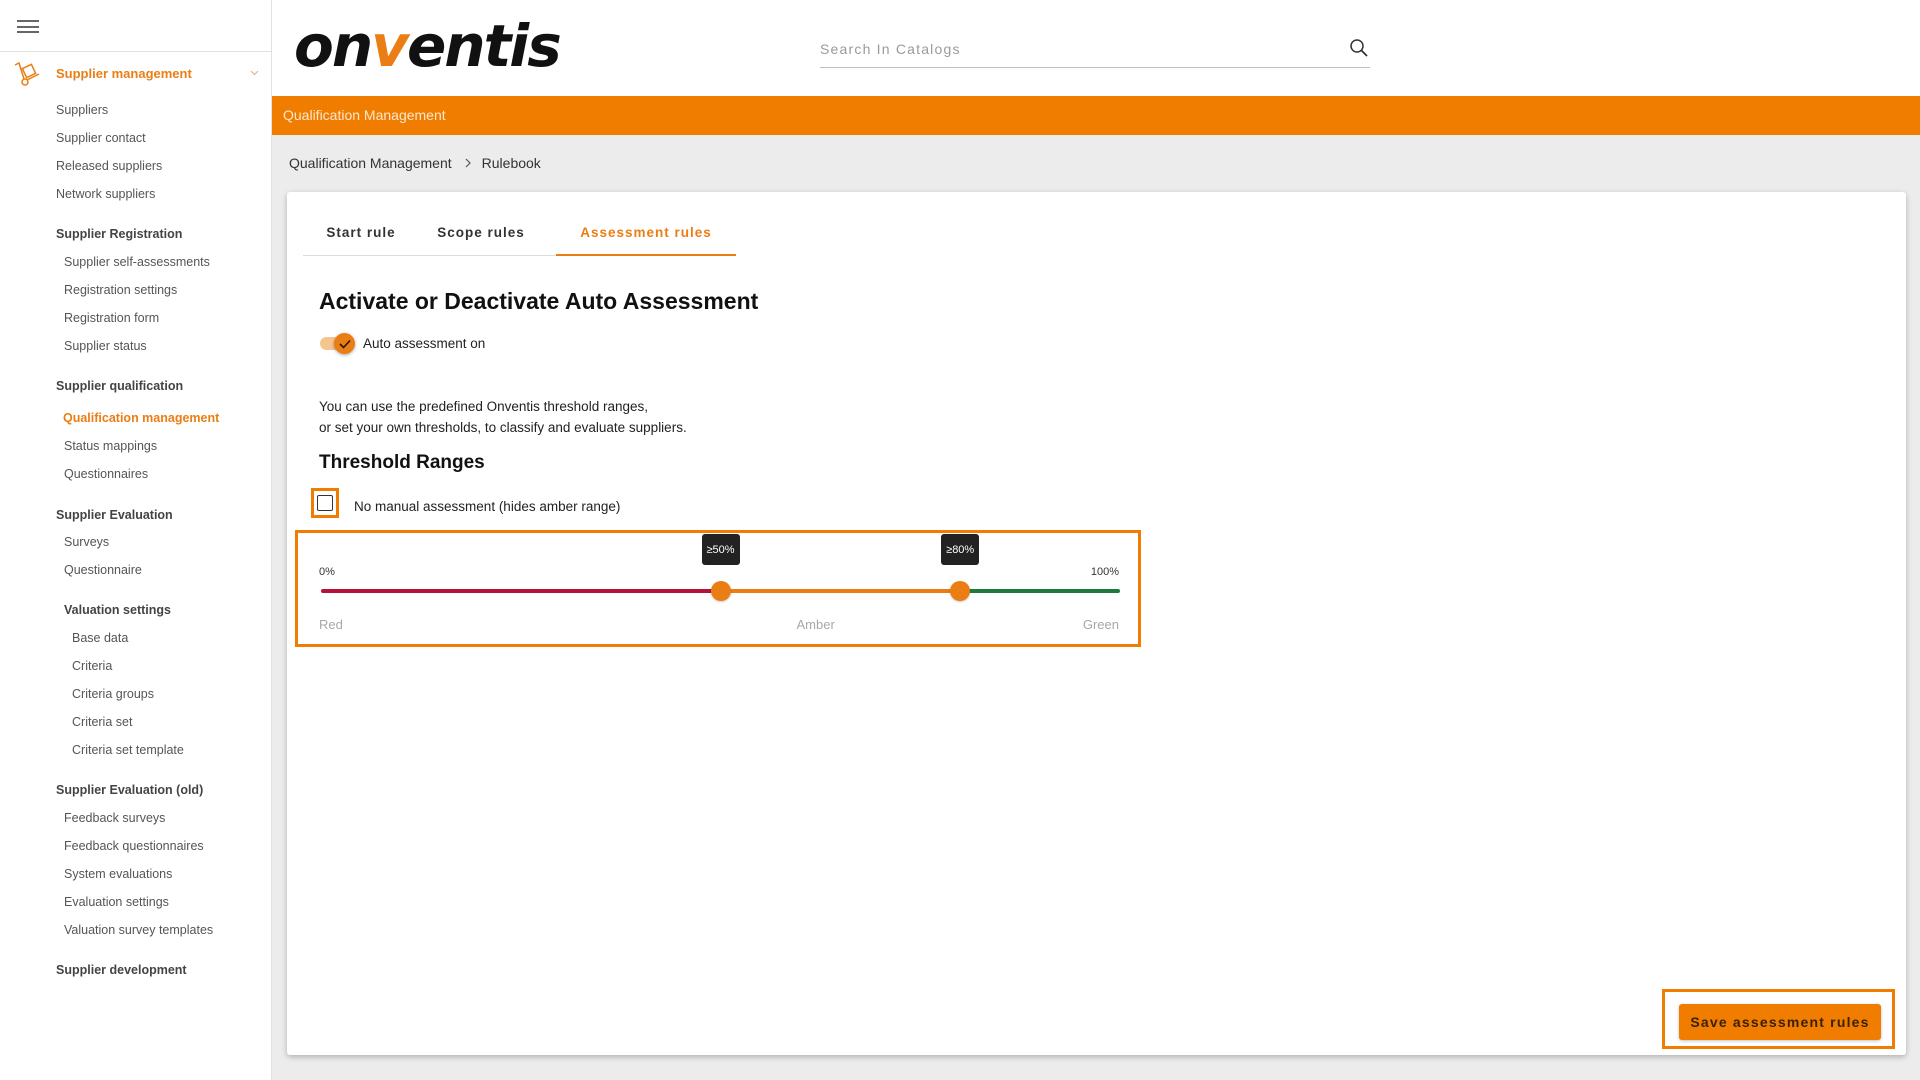 The width and height of the screenshot is (1920, 1080). Describe the element at coordinates (128, 750) in the screenshot. I see `sidebar-item: Criteria set template` at that location.